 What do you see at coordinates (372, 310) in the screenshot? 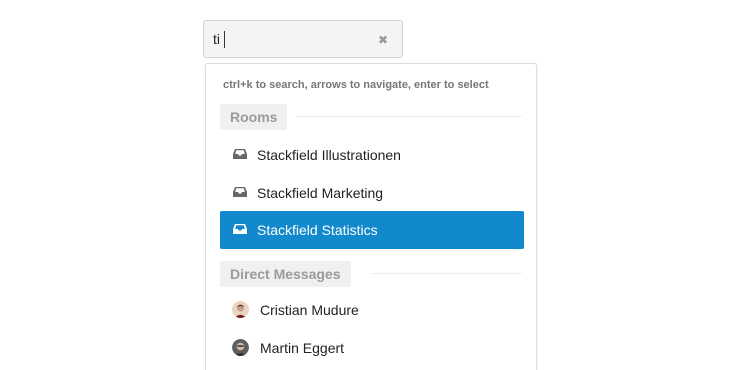
I see `person-item: Cristian Mudure` at bounding box center [372, 310].